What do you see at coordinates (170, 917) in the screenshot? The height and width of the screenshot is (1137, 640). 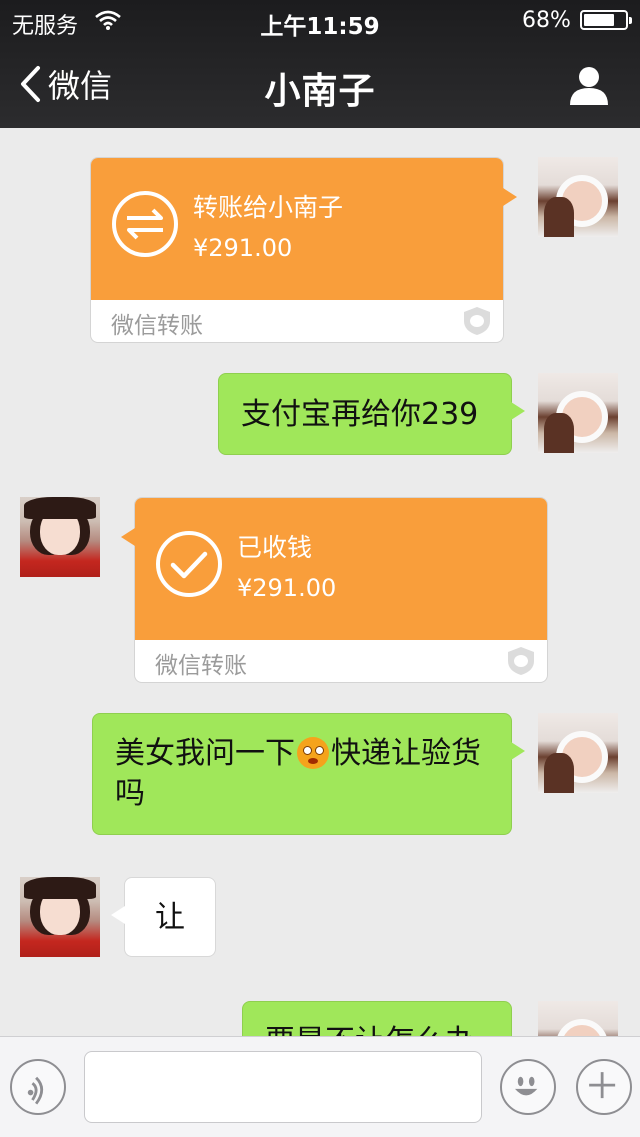 I see `message-text: 让` at bounding box center [170, 917].